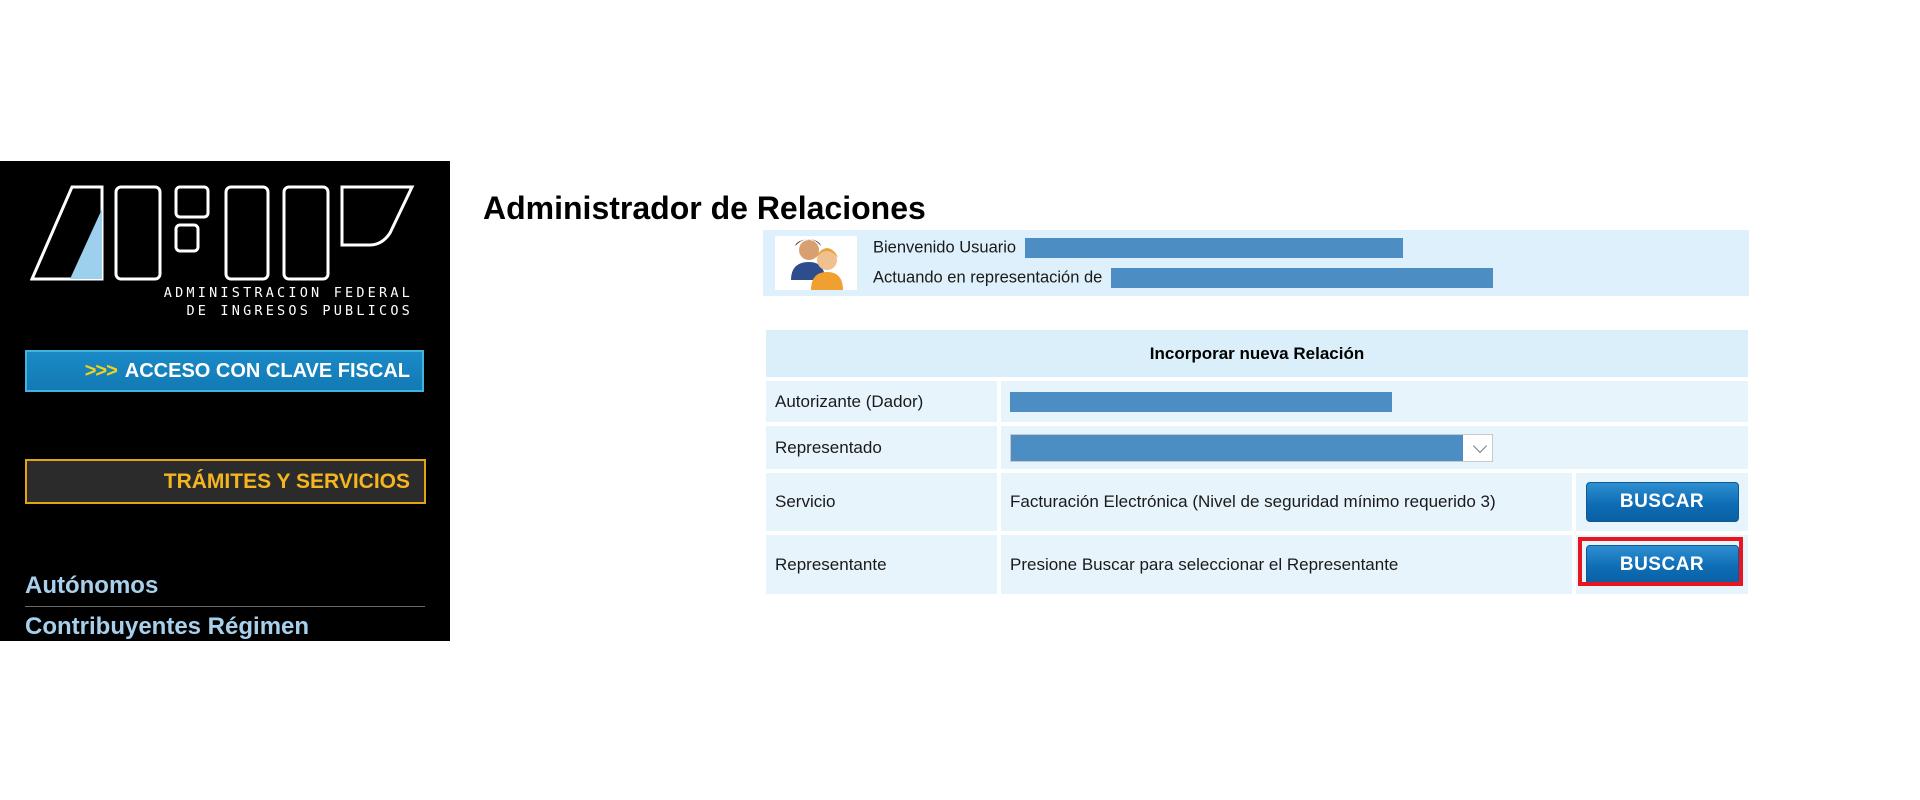 The height and width of the screenshot is (800, 1920). What do you see at coordinates (881, 447) in the screenshot?
I see `representado-label: Representado` at bounding box center [881, 447].